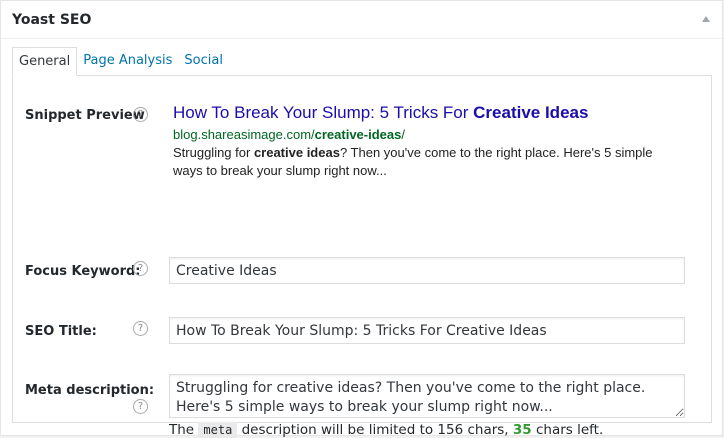 The image size is (724, 438). I want to click on seo-title-label: SEO Title:, so click(61, 331).